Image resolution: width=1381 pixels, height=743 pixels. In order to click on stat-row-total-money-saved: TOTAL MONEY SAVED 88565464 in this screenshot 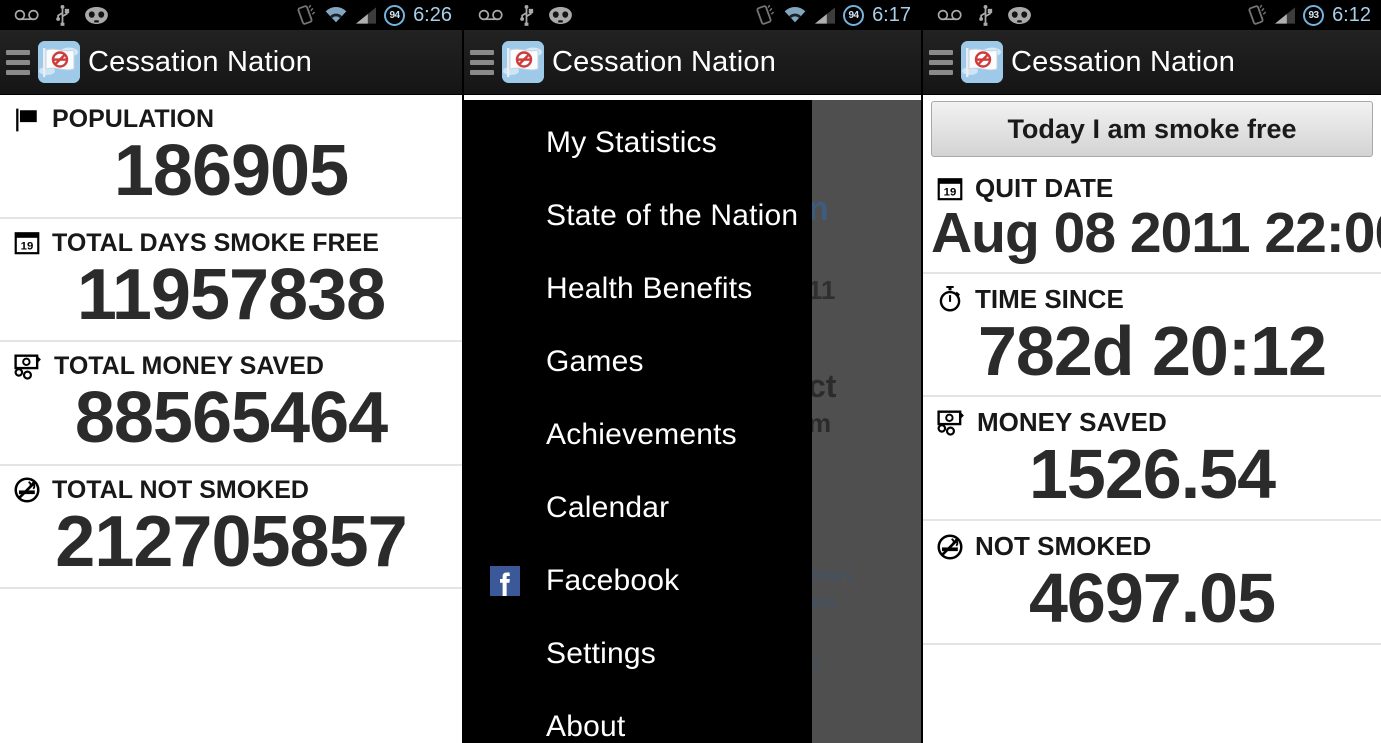, I will do `click(231, 404)`.